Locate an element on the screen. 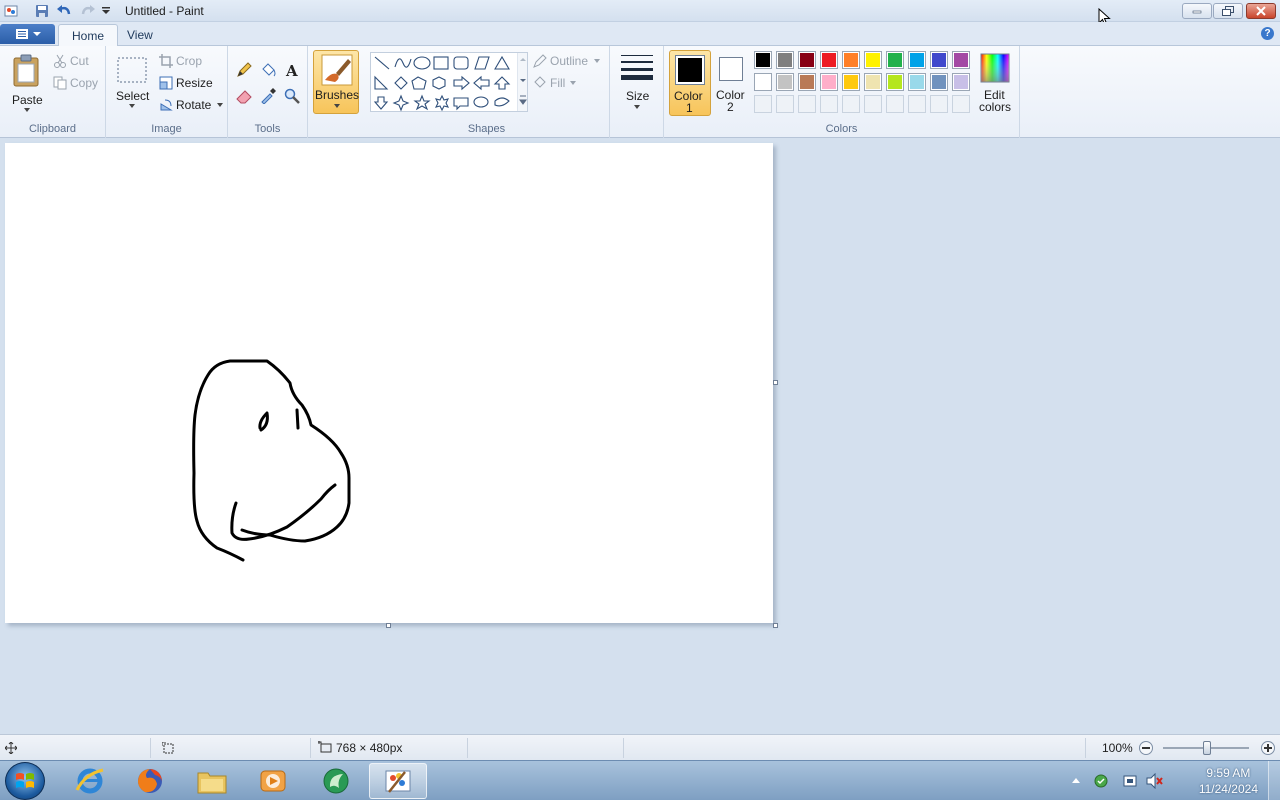 The height and width of the screenshot is (800, 1280). palette-swatch-22b14c is located at coordinates (895, 60).